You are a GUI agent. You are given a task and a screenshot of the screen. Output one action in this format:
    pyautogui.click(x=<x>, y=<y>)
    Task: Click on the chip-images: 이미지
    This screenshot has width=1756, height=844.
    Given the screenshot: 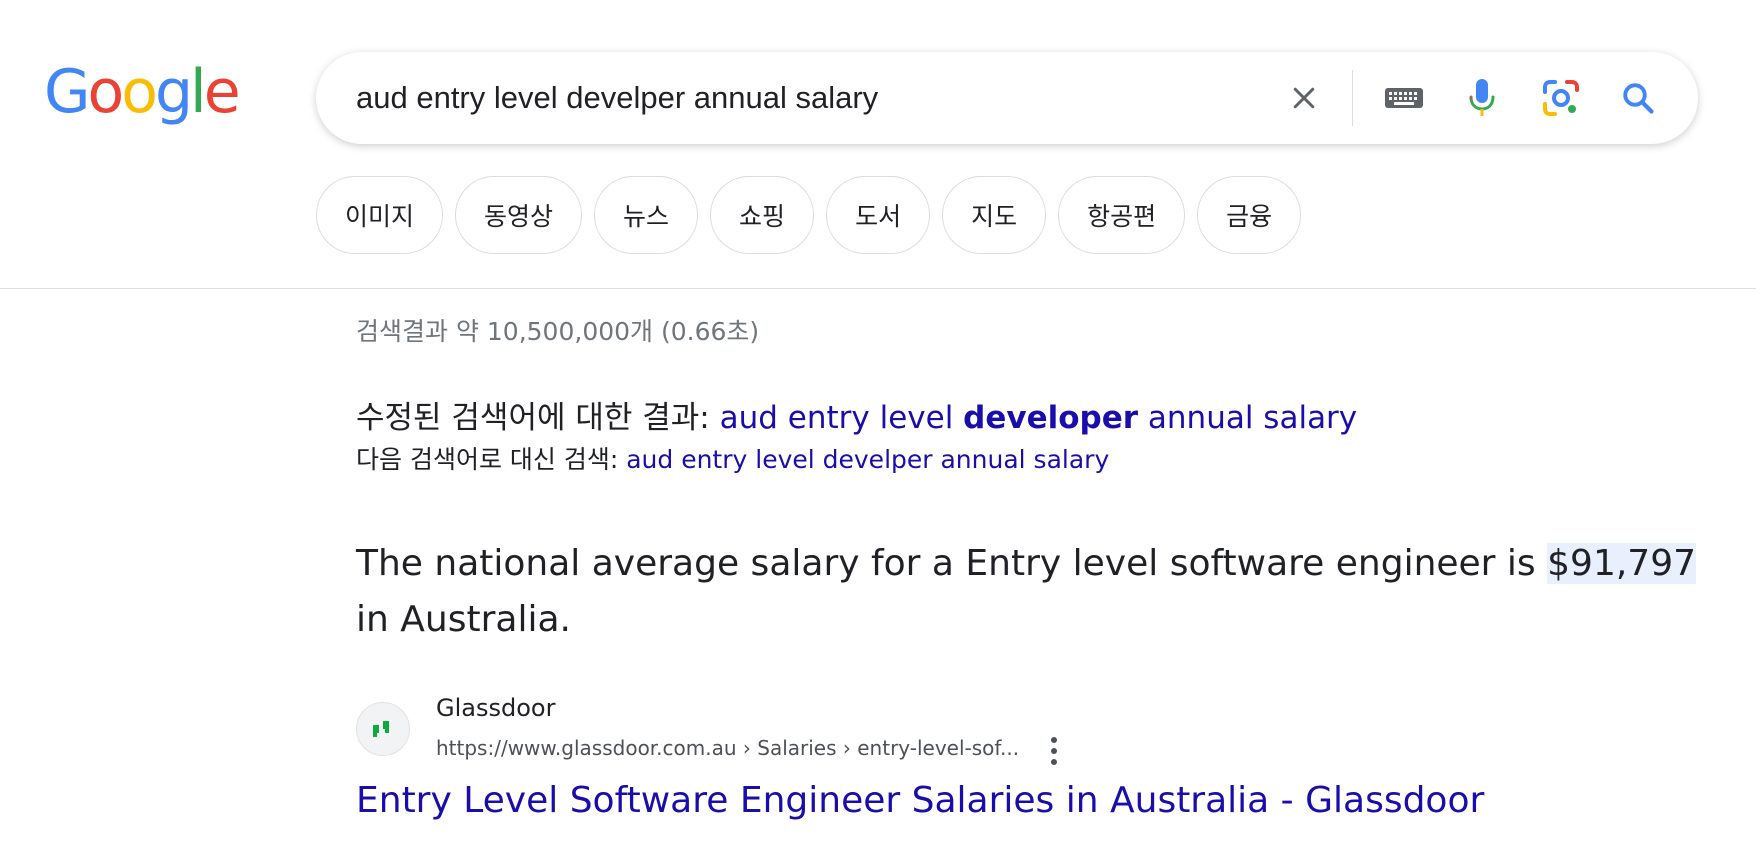 What is the action you would take?
    pyautogui.click(x=380, y=215)
    